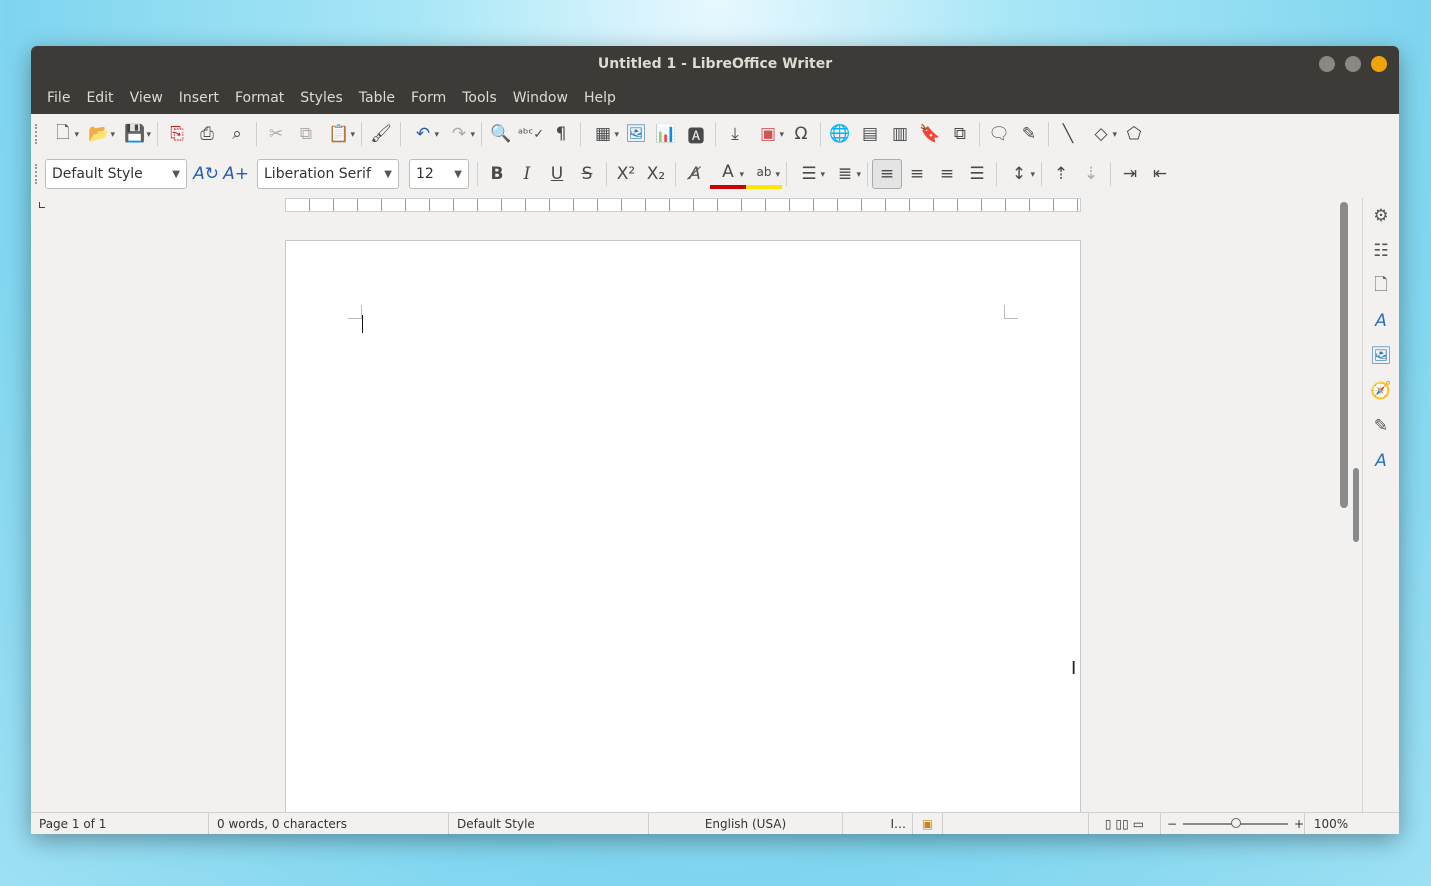 The height and width of the screenshot is (886, 1431). Describe the element at coordinates (276, 134) in the screenshot. I see `cut-icon: ✂` at that location.